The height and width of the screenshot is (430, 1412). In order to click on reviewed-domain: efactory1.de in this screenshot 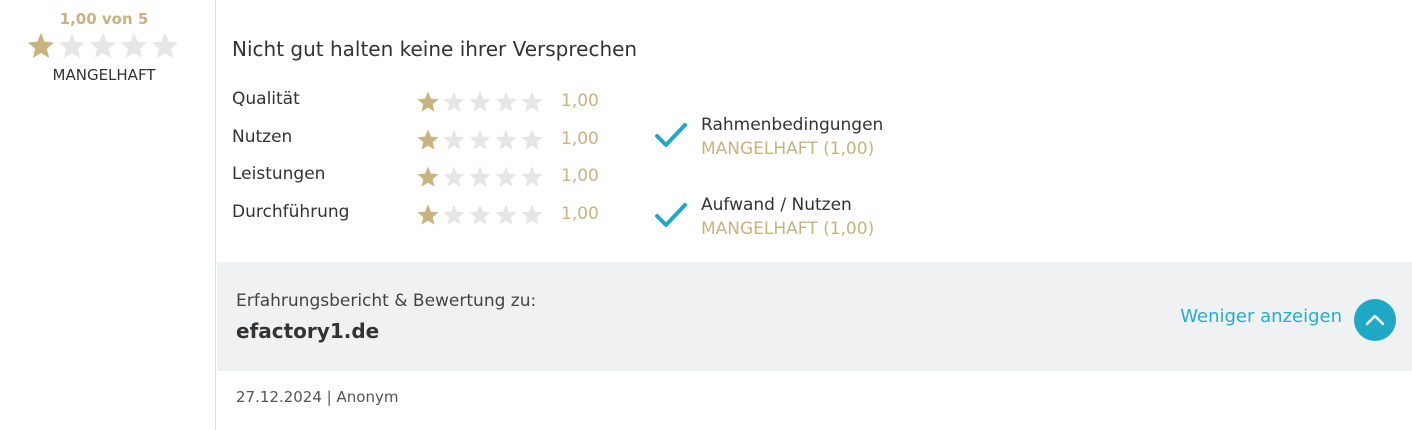, I will do `click(308, 331)`.